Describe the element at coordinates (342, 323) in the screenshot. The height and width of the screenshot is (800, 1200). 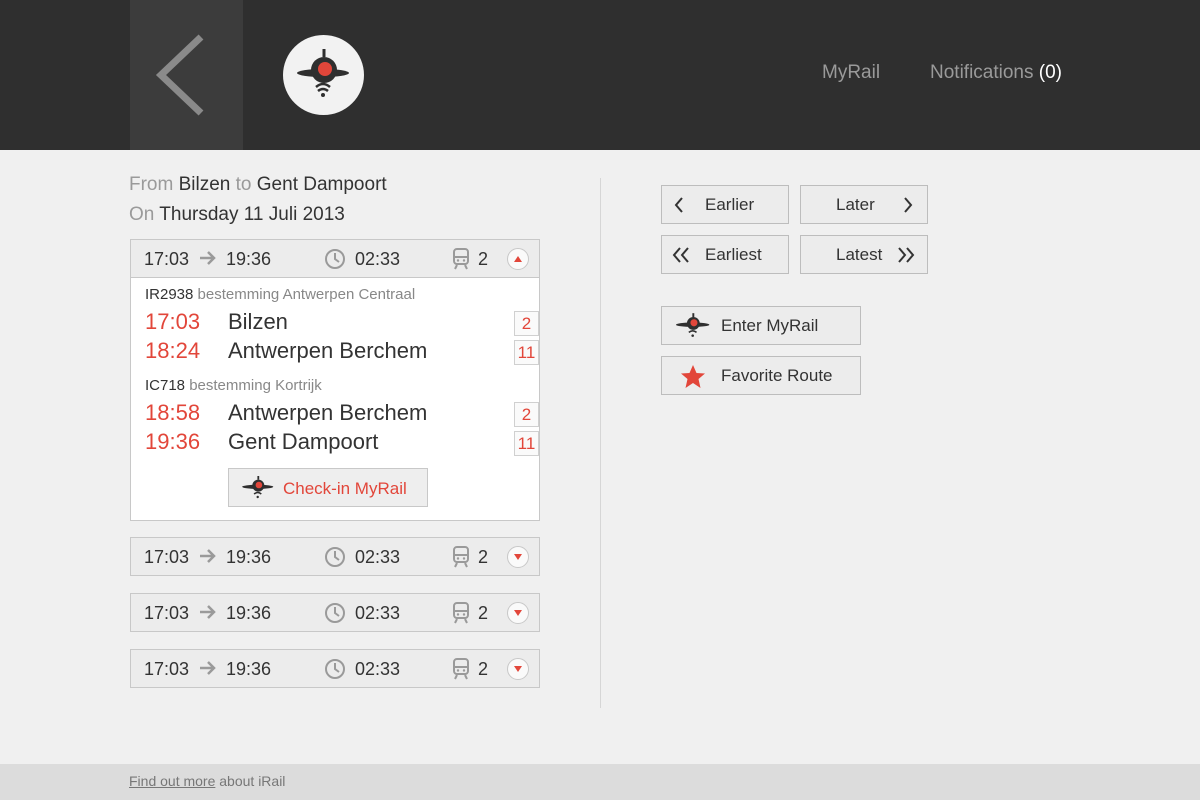
I see `stop-row: 17:03 Bilzen 2` at that location.